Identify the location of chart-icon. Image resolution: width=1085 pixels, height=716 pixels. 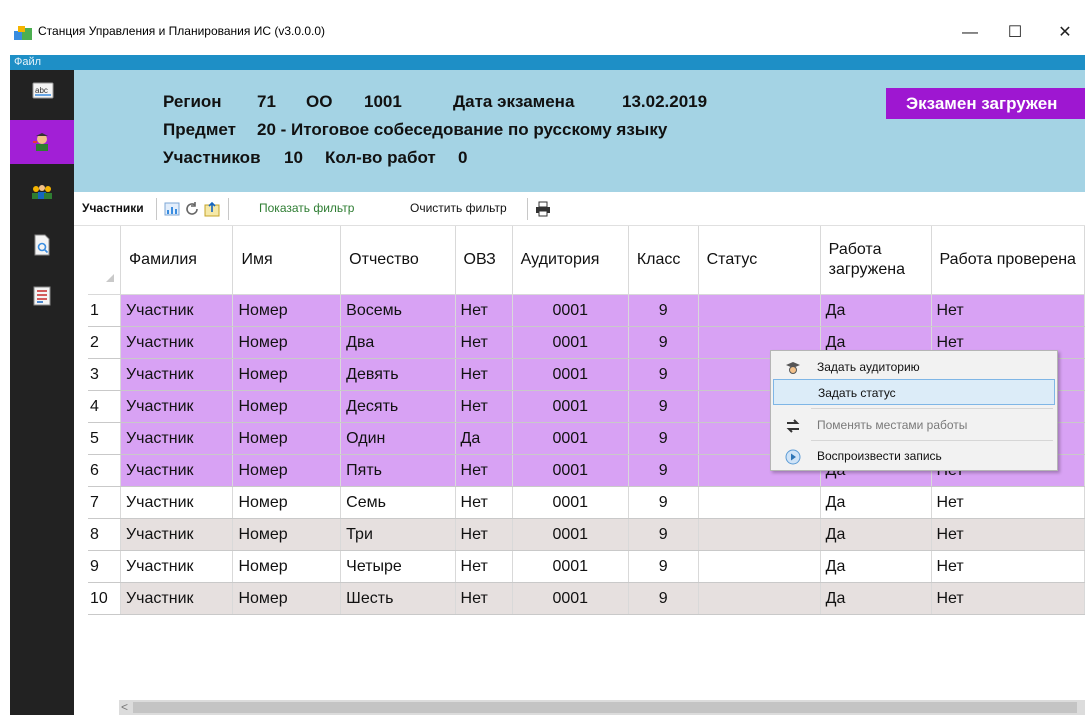
(172, 209).